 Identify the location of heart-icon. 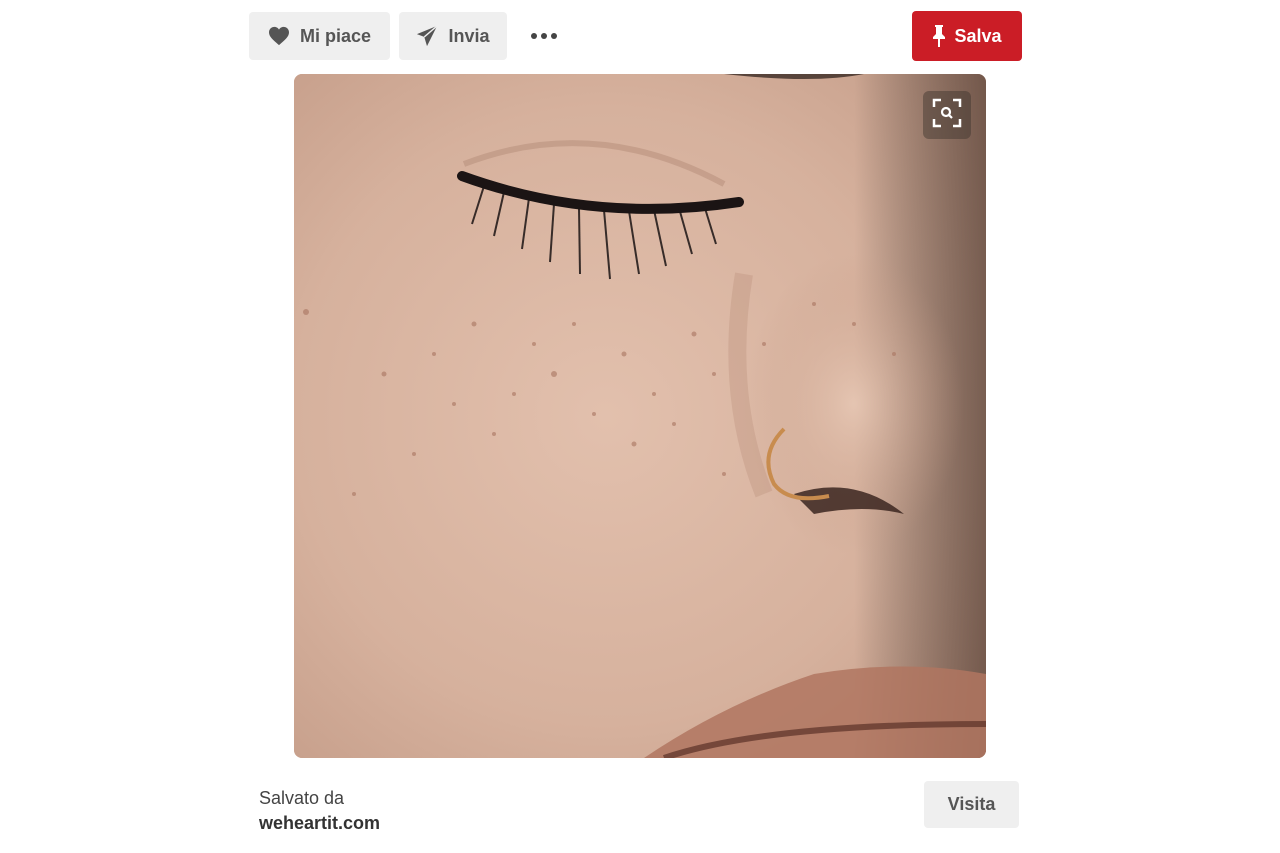
(279, 36).